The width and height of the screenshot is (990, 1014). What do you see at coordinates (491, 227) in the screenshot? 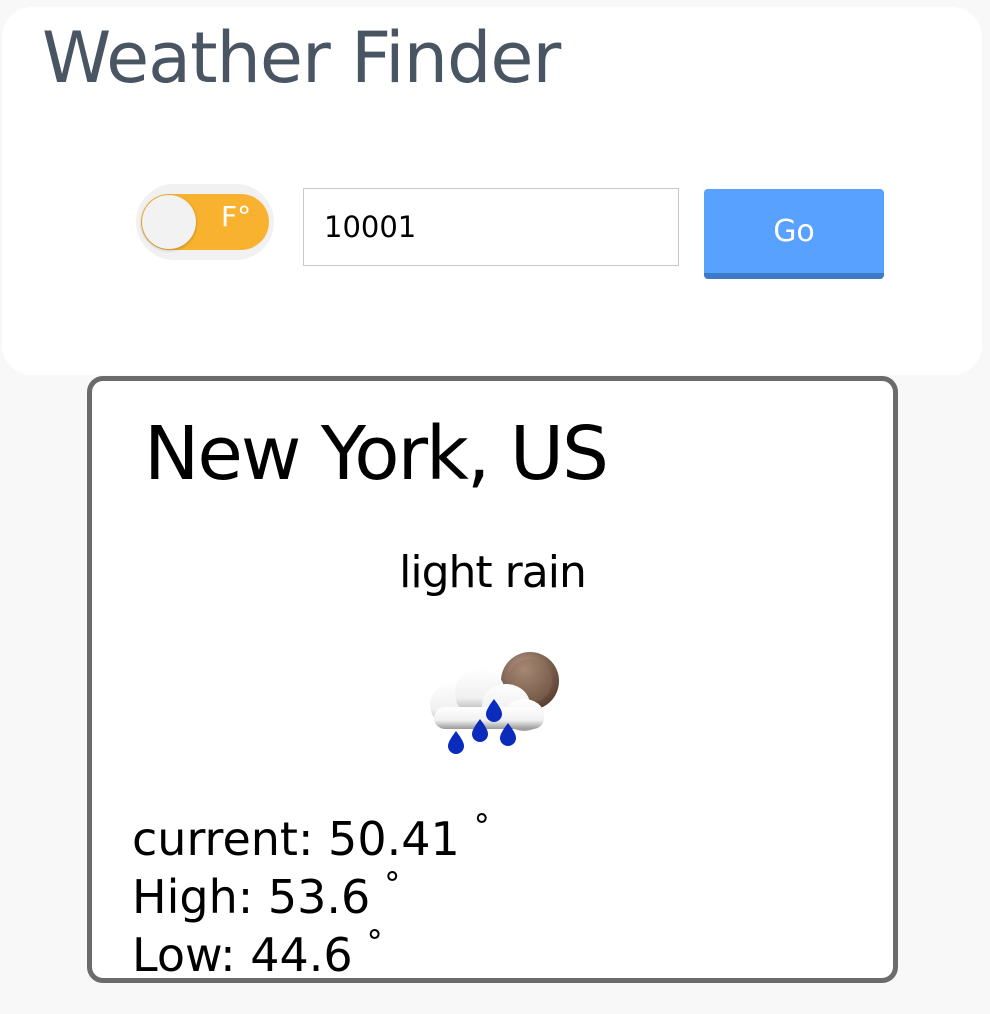
I see `zip-input` at bounding box center [491, 227].